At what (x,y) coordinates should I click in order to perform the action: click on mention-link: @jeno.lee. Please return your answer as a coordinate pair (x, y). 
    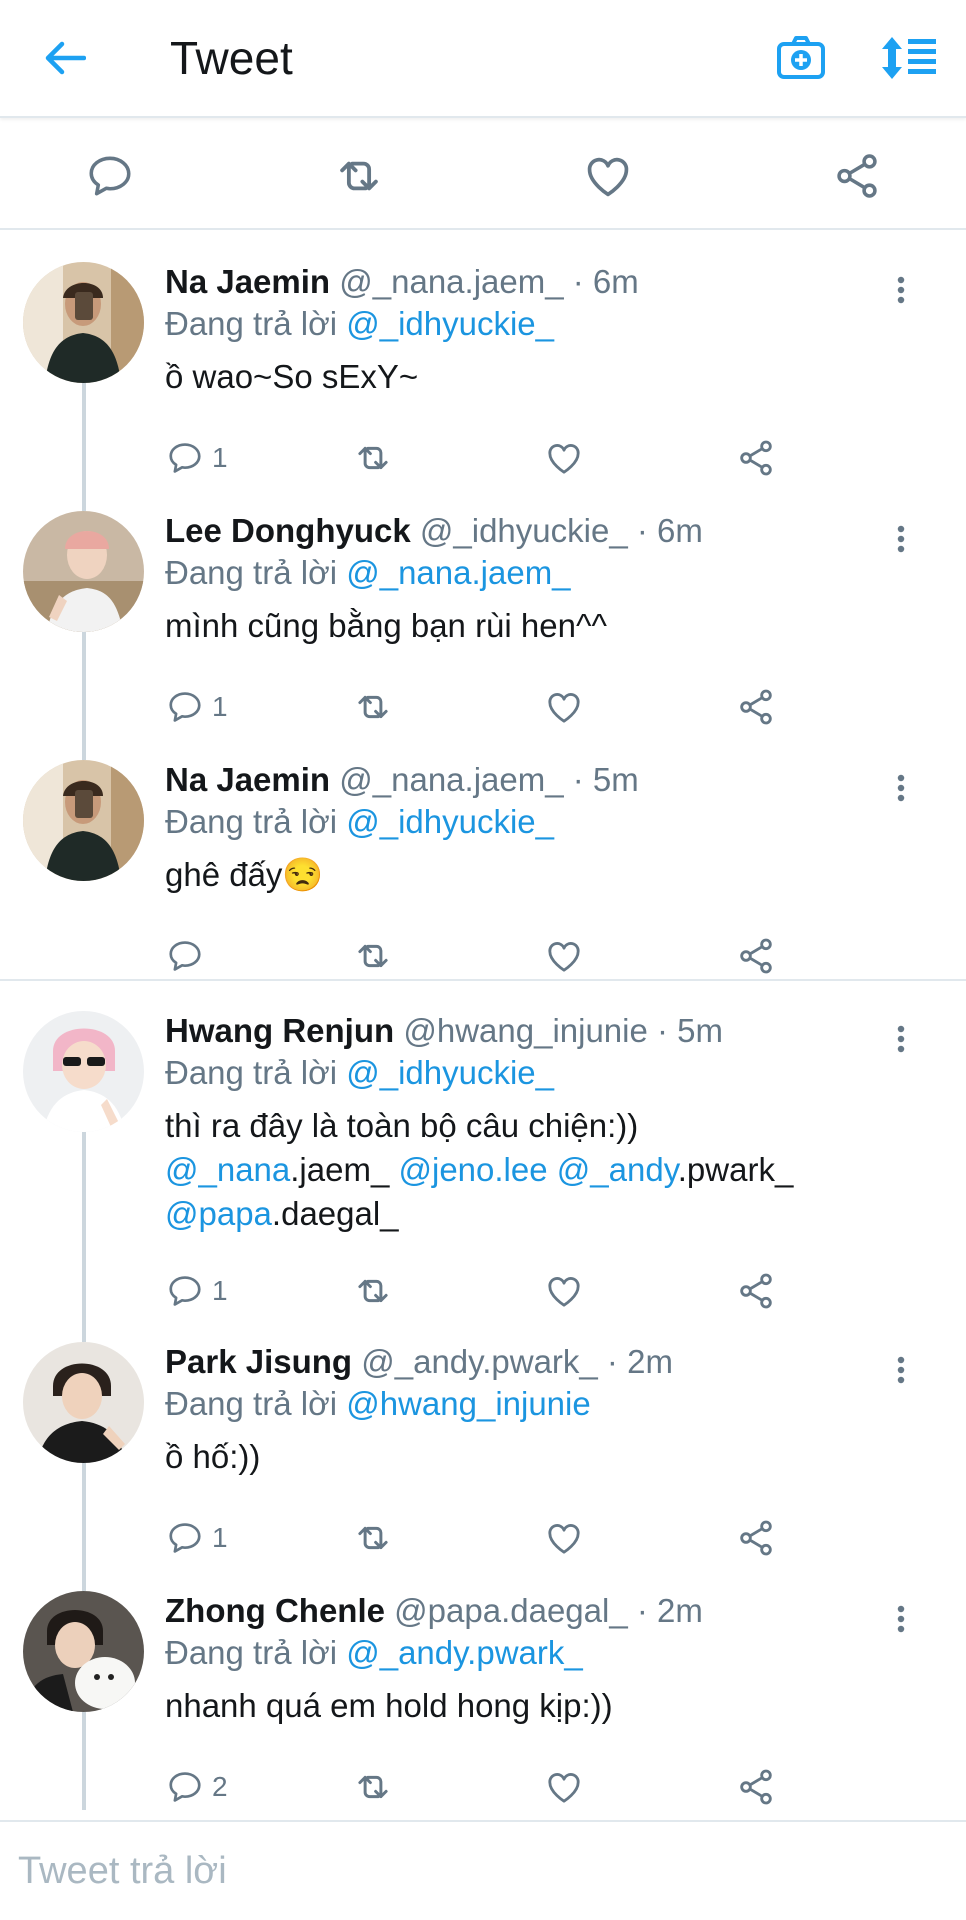
    Looking at the image, I should click on (473, 1169).